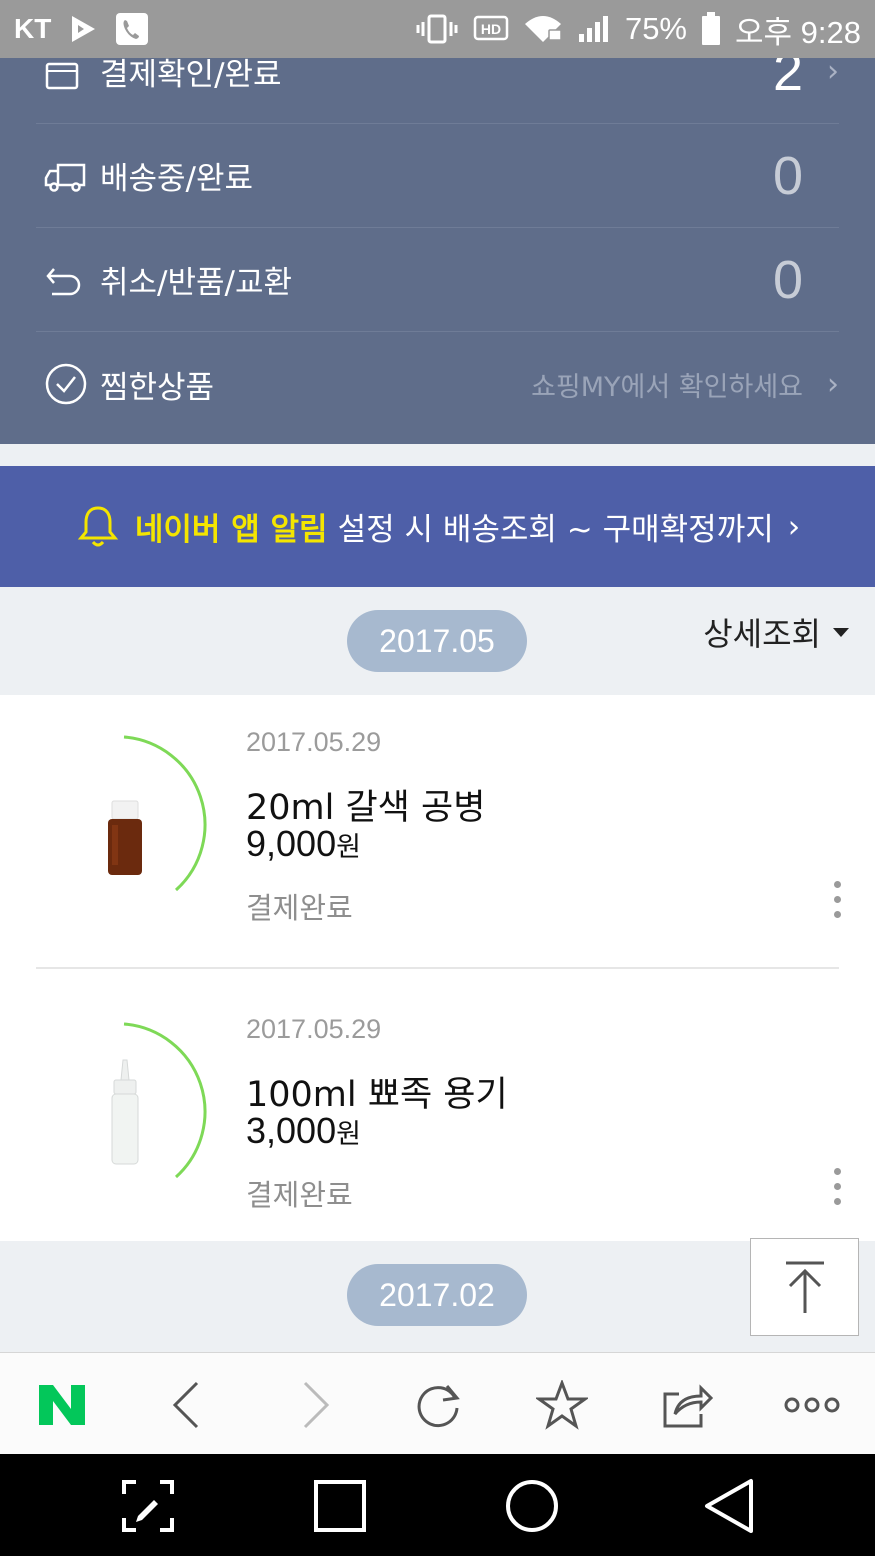  Describe the element at coordinates (132, 29) in the screenshot. I see `phone-icon` at that location.